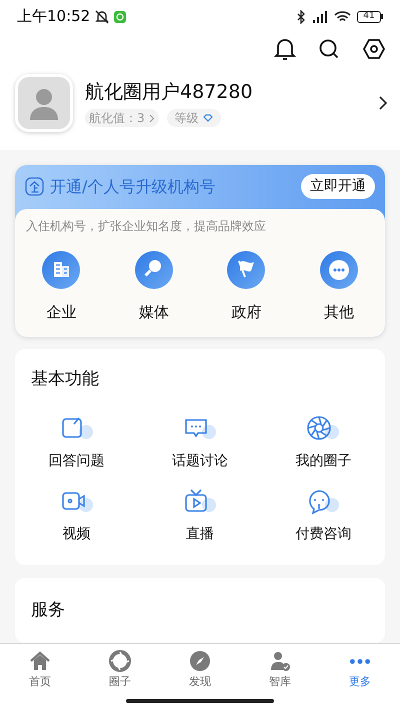 The image size is (400, 711). Describe the element at coordinates (320, 17) in the screenshot. I see `signal-icon` at that location.